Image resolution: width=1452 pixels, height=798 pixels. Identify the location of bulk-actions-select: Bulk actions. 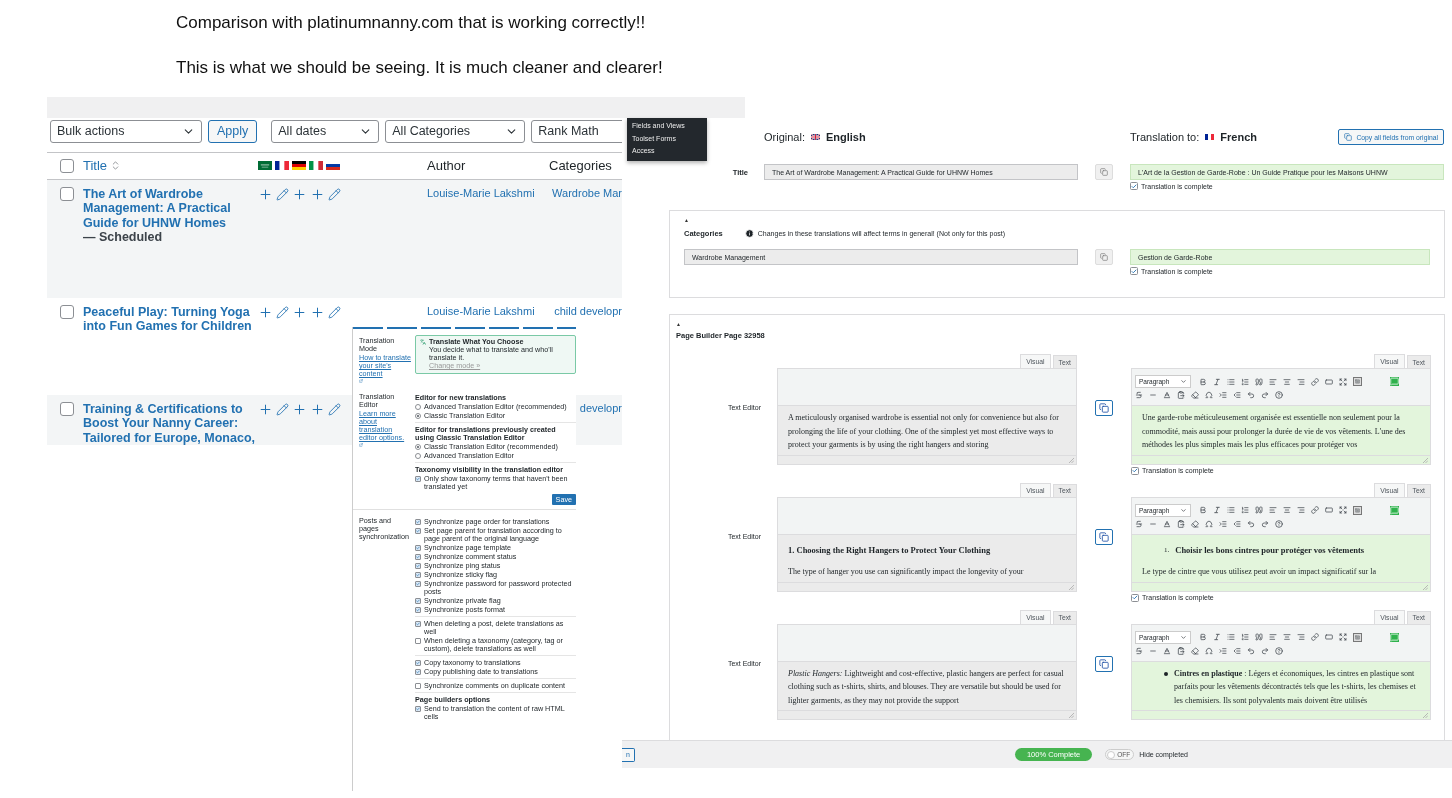
(126, 131).